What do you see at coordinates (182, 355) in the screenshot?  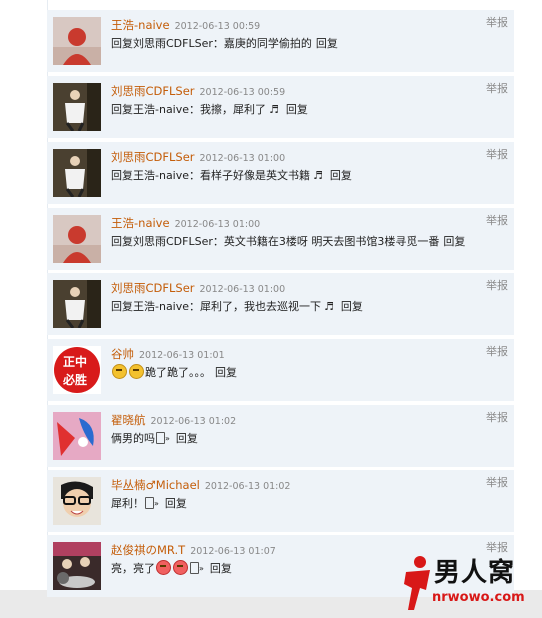 I see `comment-time: 2012-06-13 01:01` at bounding box center [182, 355].